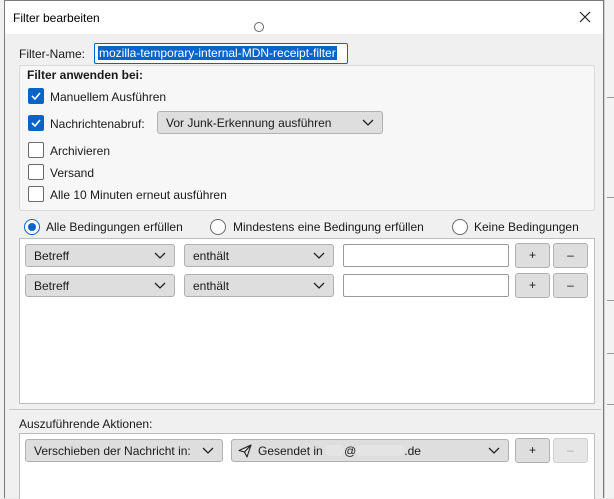 Image resolution: width=614 pixels, height=499 pixels. I want to click on fetch-timing-value: Vor Junk-Erkennung ausführen, so click(249, 123).